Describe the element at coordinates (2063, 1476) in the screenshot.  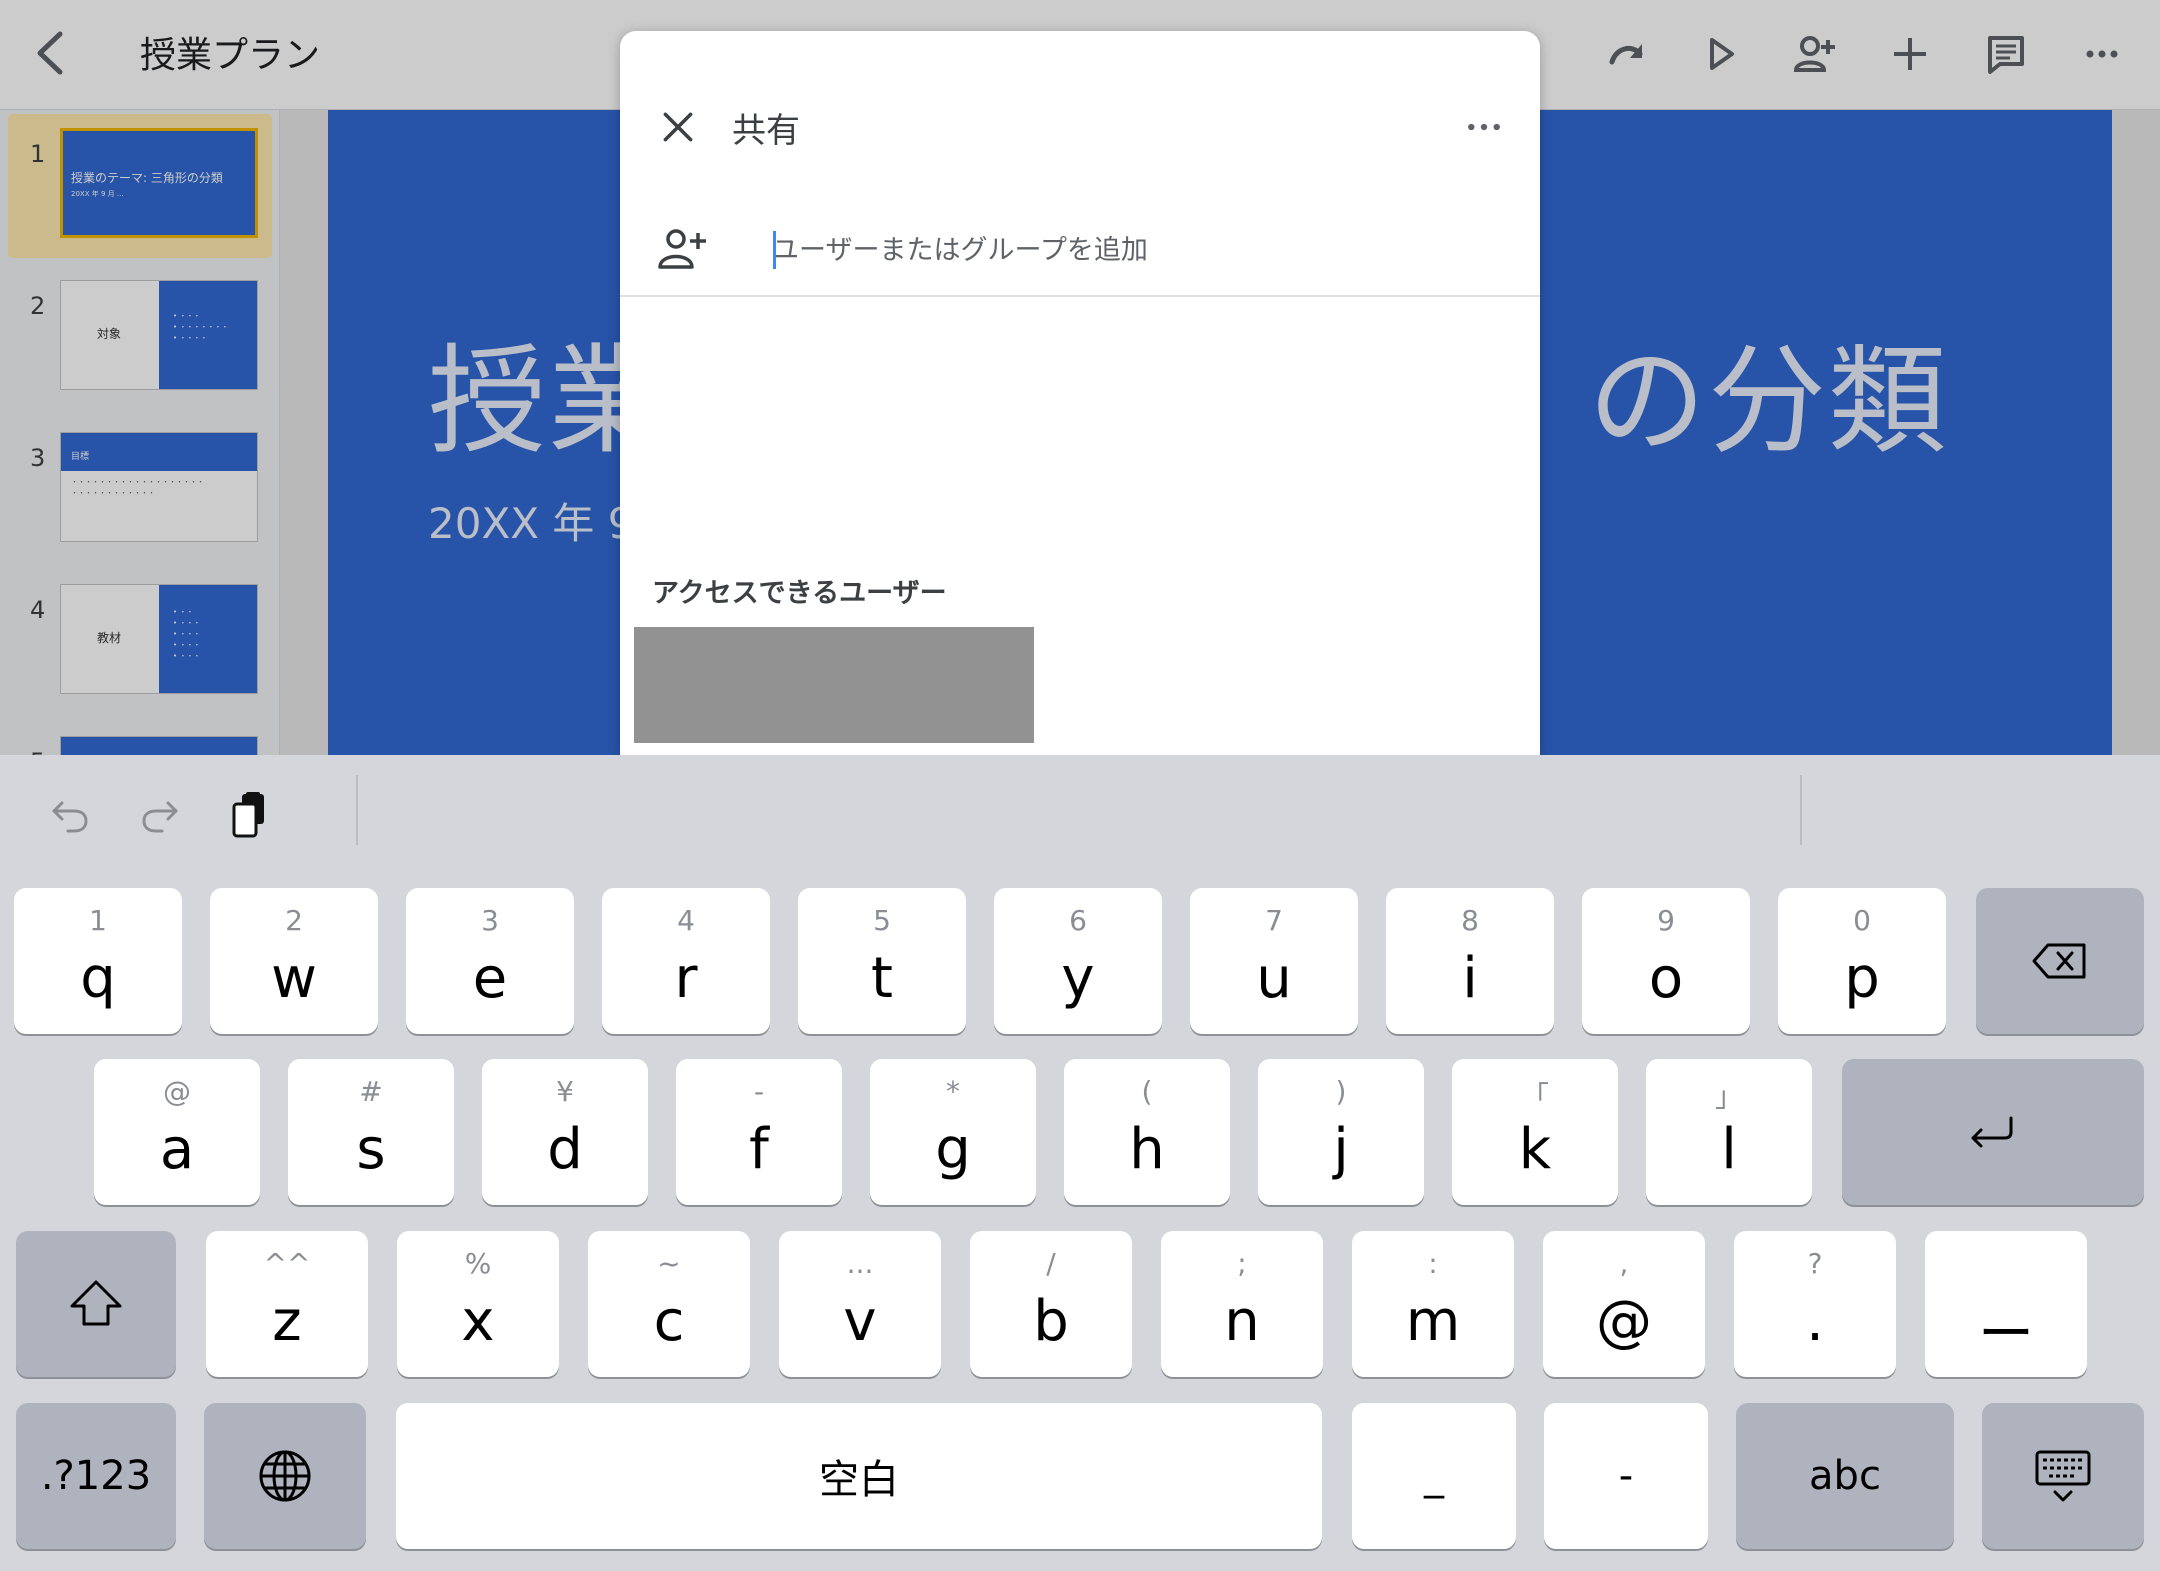
I see `hide-keyboard-key` at that location.